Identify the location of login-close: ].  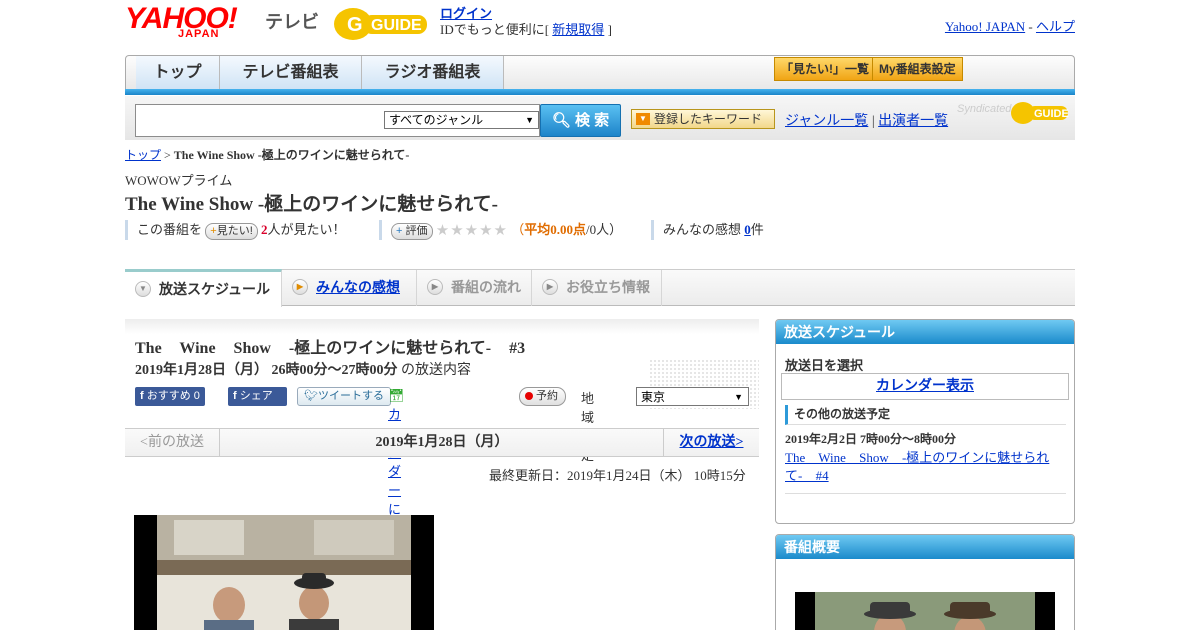
(609, 29).